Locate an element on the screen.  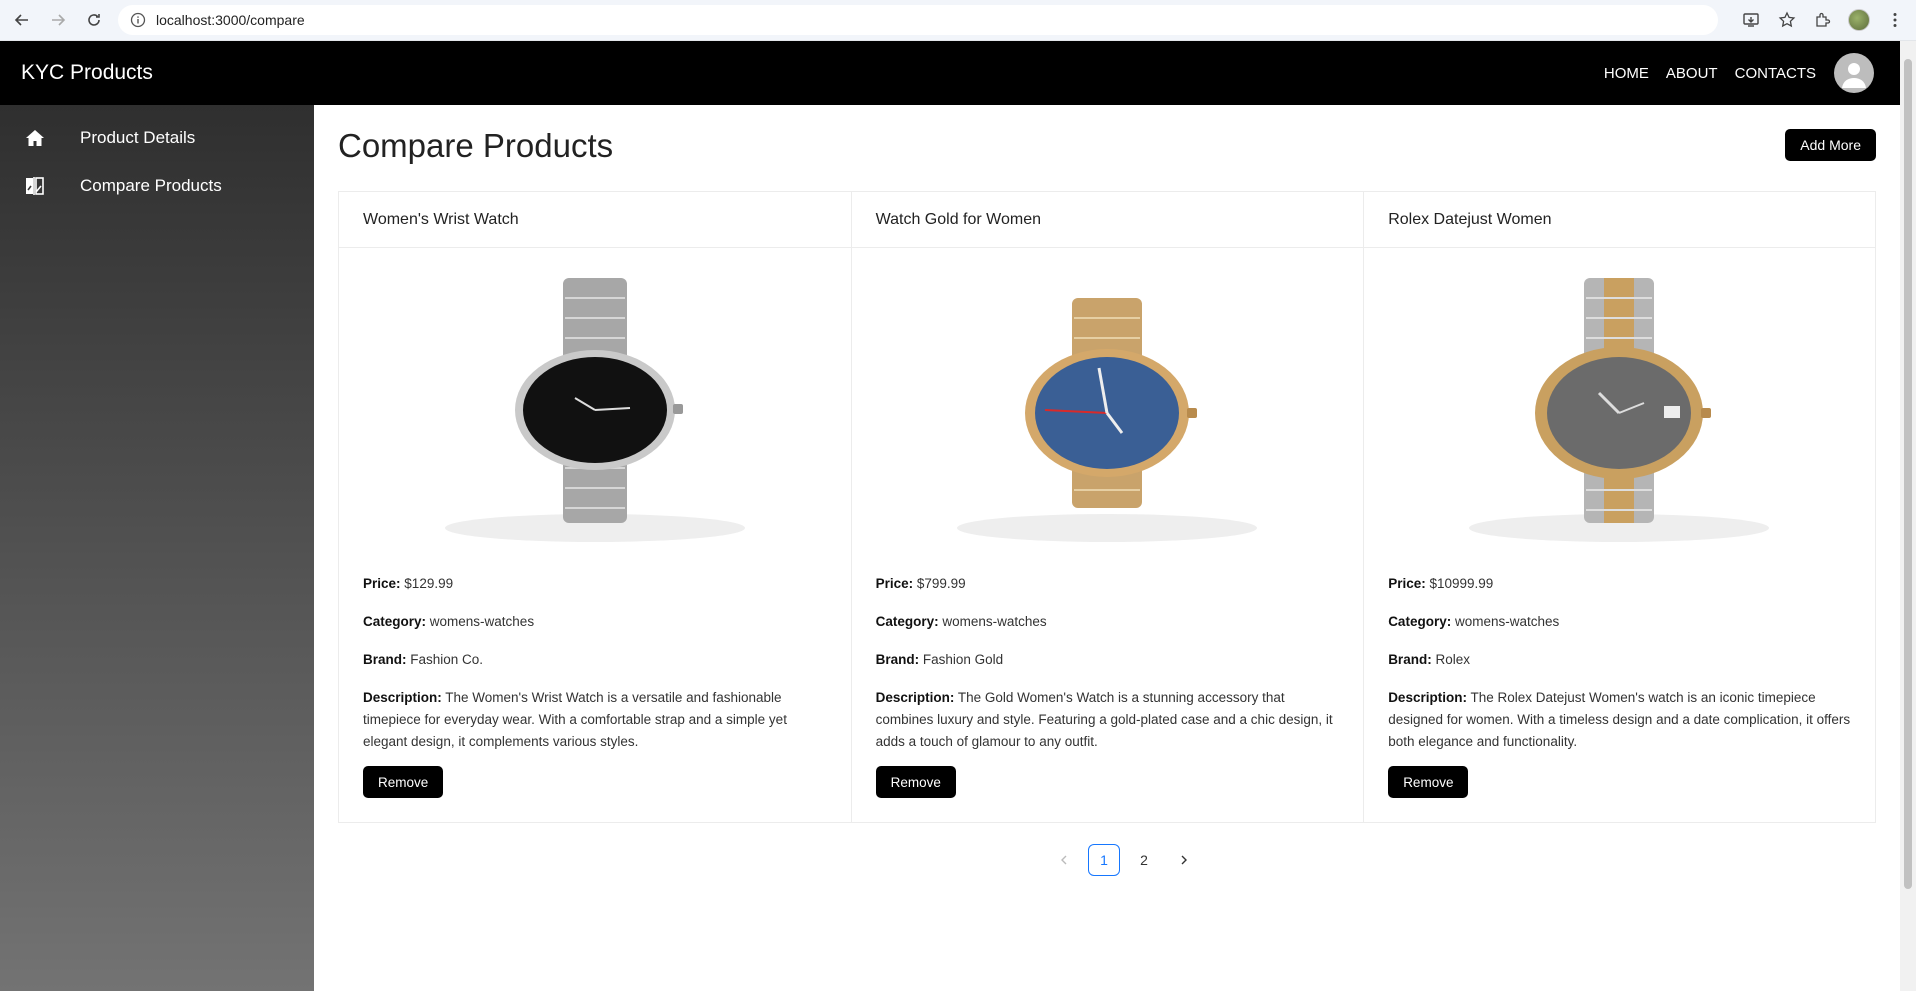
price-field: Price: $10999.99 is located at coordinates (1441, 583).